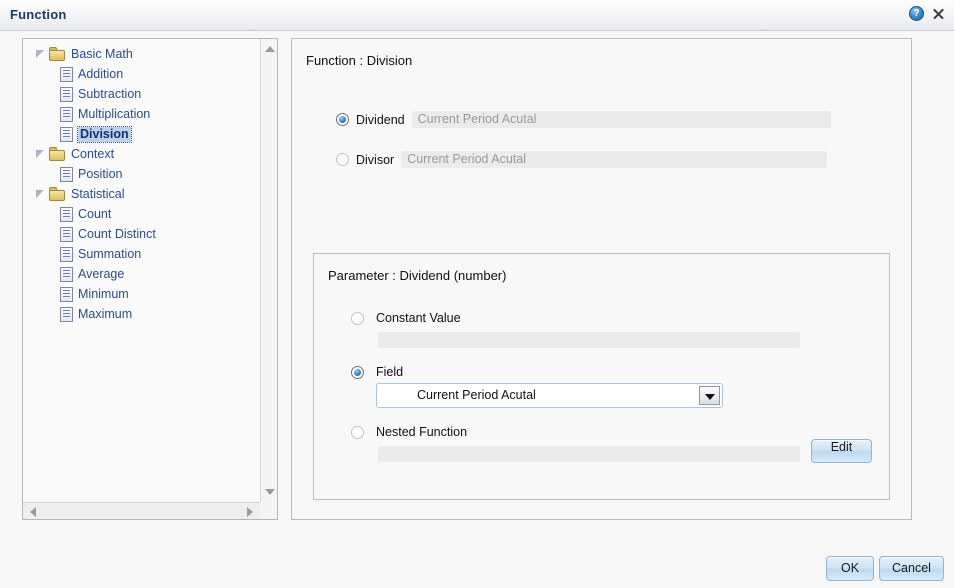 The height and width of the screenshot is (588, 954). Describe the element at coordinates (110, 93) in the screenshot. I see `tree-item-label: Subtraction` at that location.